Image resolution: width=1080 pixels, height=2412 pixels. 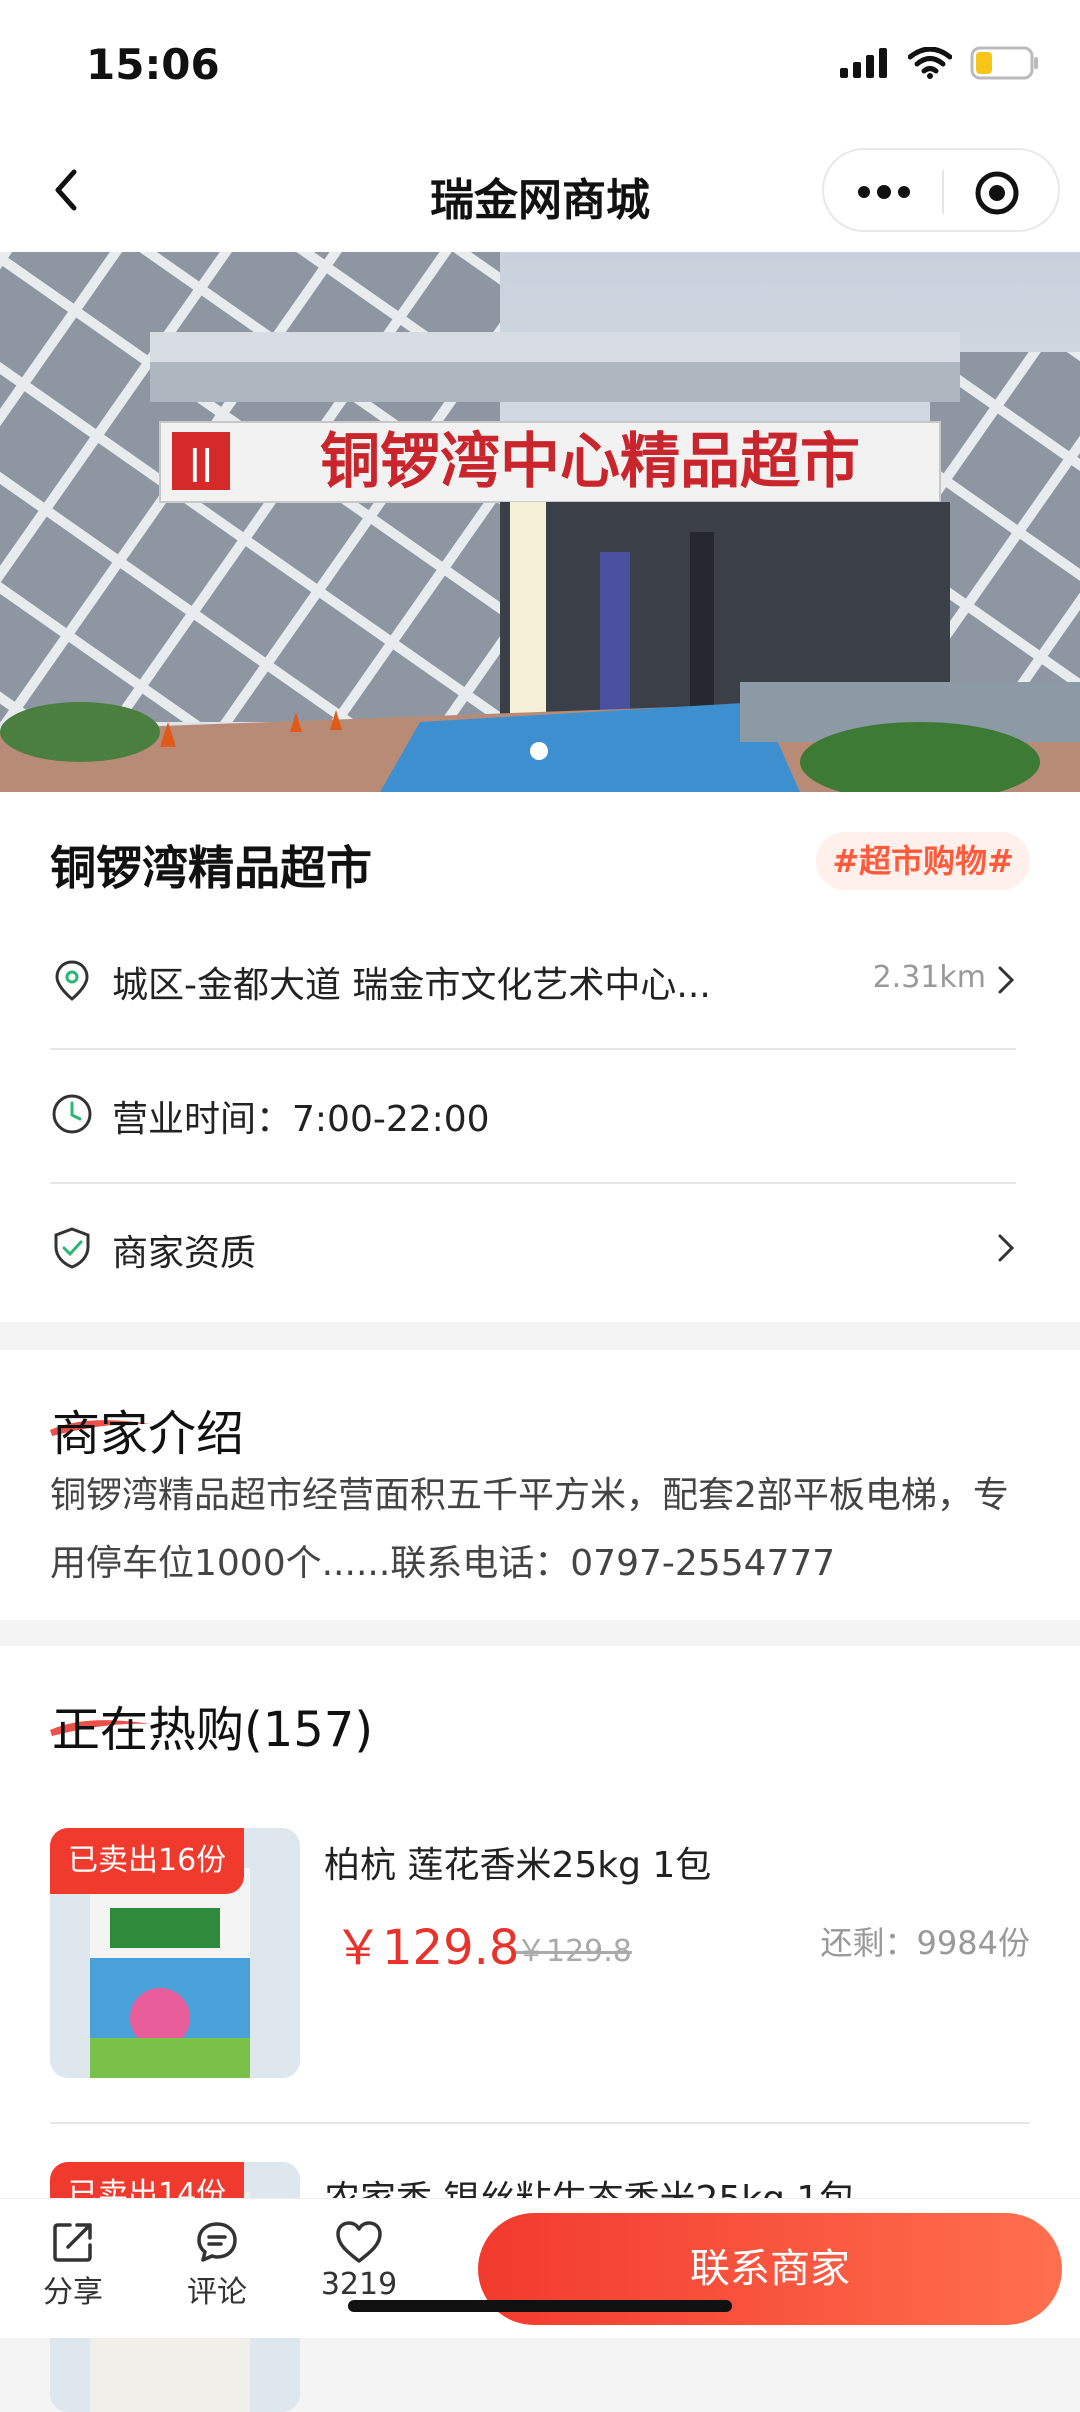 What do you see at coordinates (211, 868) in the screenshot?
I see `shop-name: 铜锣湾精品超市` at bounding box center [211, 868].